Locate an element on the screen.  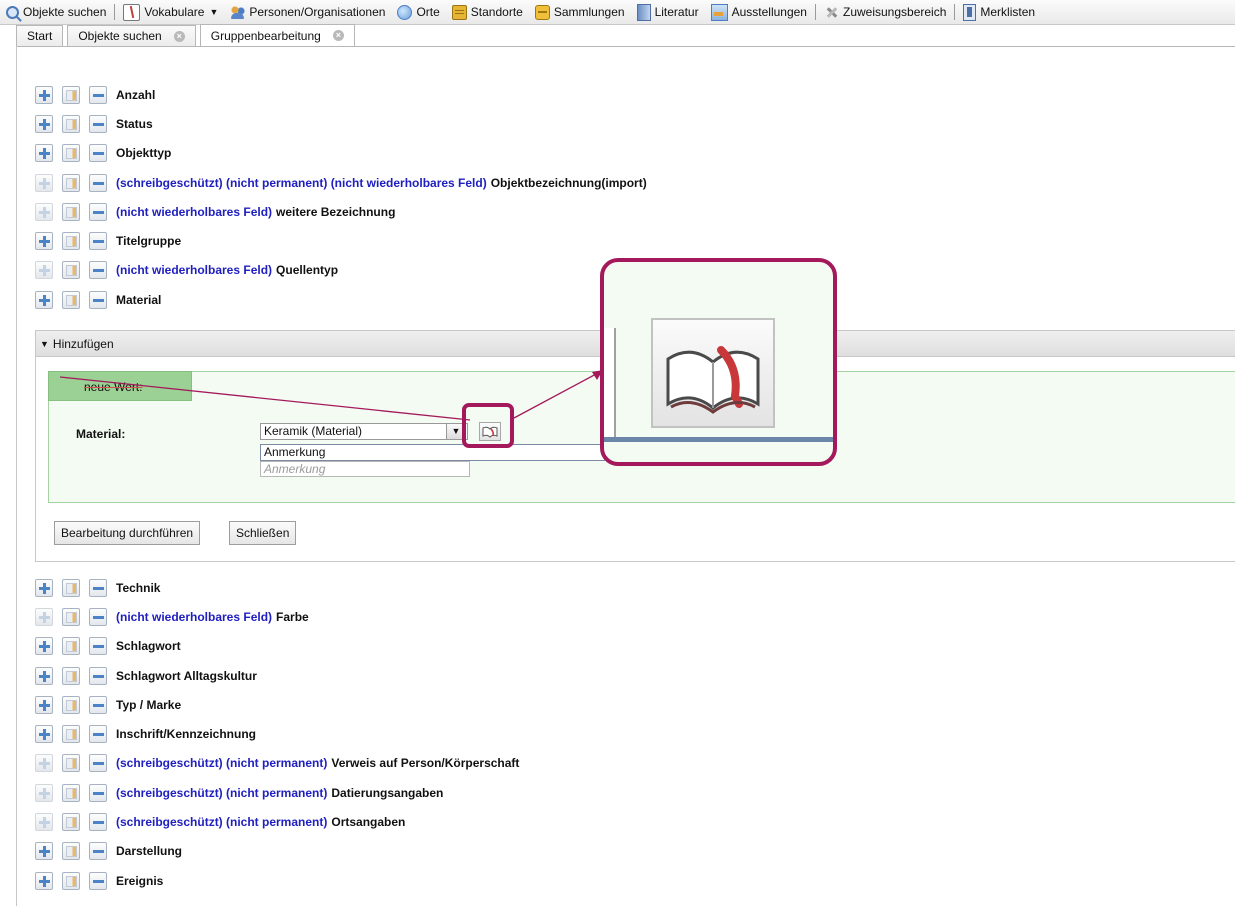
highlight-box is located at coordinates (488, 425).